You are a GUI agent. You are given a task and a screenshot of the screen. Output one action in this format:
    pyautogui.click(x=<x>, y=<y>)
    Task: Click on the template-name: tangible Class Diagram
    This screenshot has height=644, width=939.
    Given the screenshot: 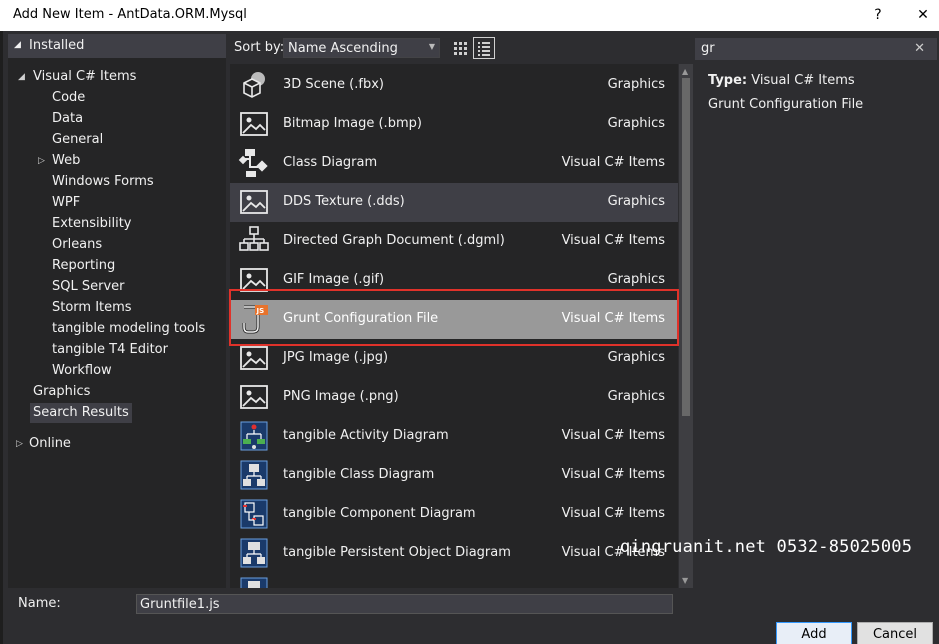 What is the action you would take?
    pyautogui.click(x=359, y=474)
    